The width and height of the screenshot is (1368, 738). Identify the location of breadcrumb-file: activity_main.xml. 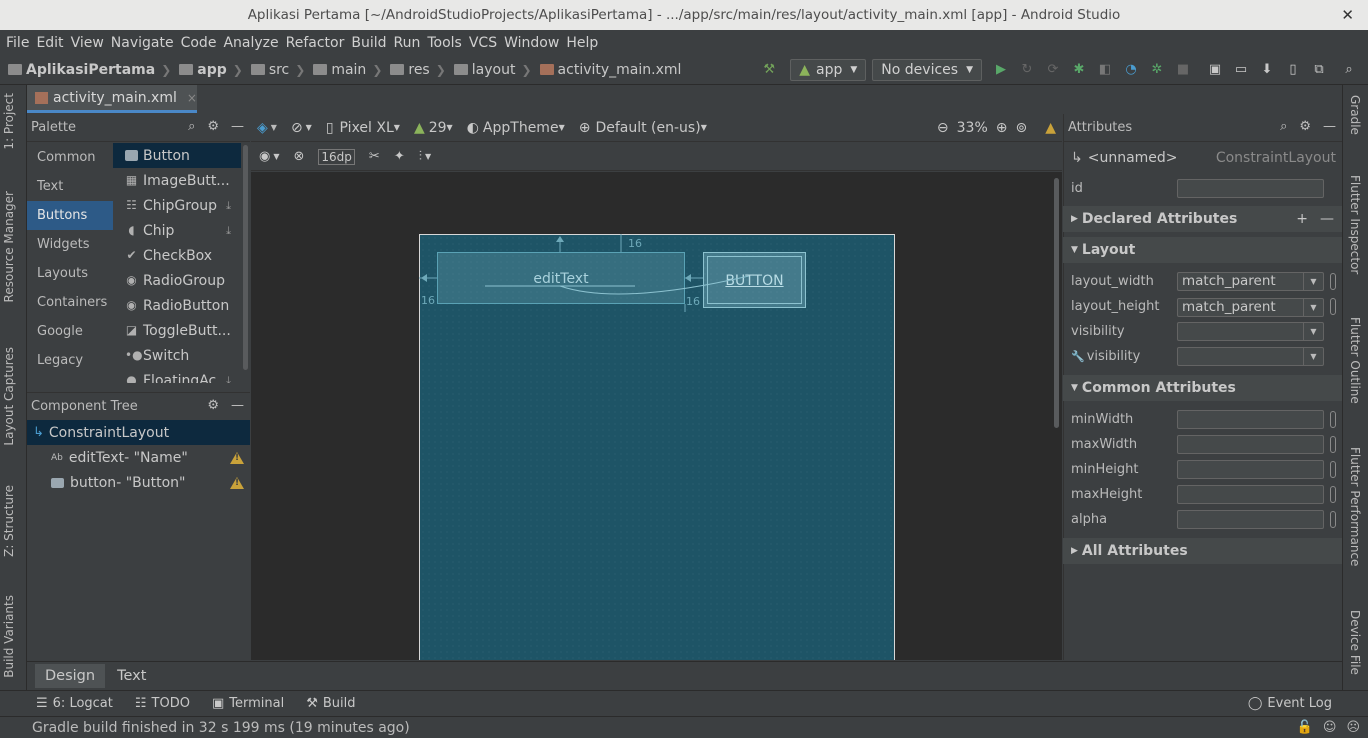
(610, 70).